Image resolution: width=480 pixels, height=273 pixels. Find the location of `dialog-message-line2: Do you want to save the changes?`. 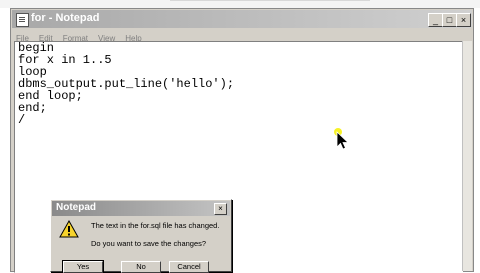

dialog-message-line2: Do you want to save the changes? is located at coordinates (149, 243).